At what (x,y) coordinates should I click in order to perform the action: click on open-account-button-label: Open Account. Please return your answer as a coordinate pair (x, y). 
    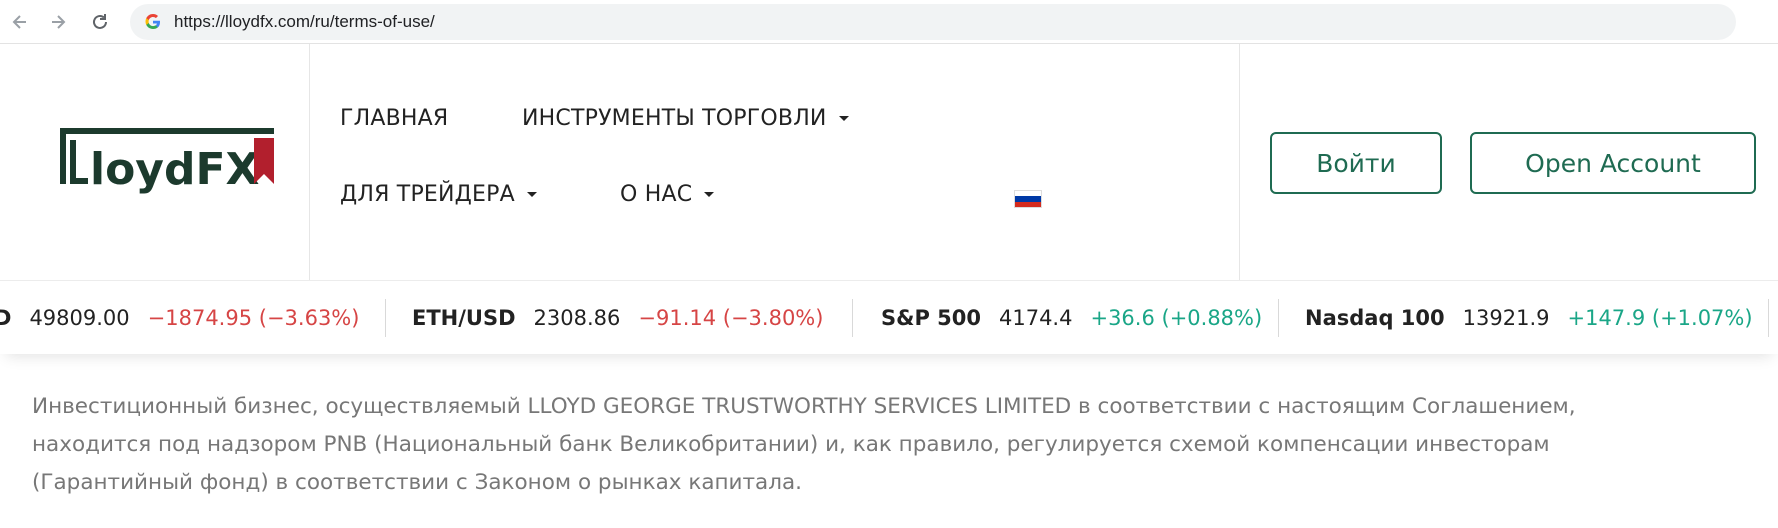
    Looking at the image, I should click on (1613, 163).